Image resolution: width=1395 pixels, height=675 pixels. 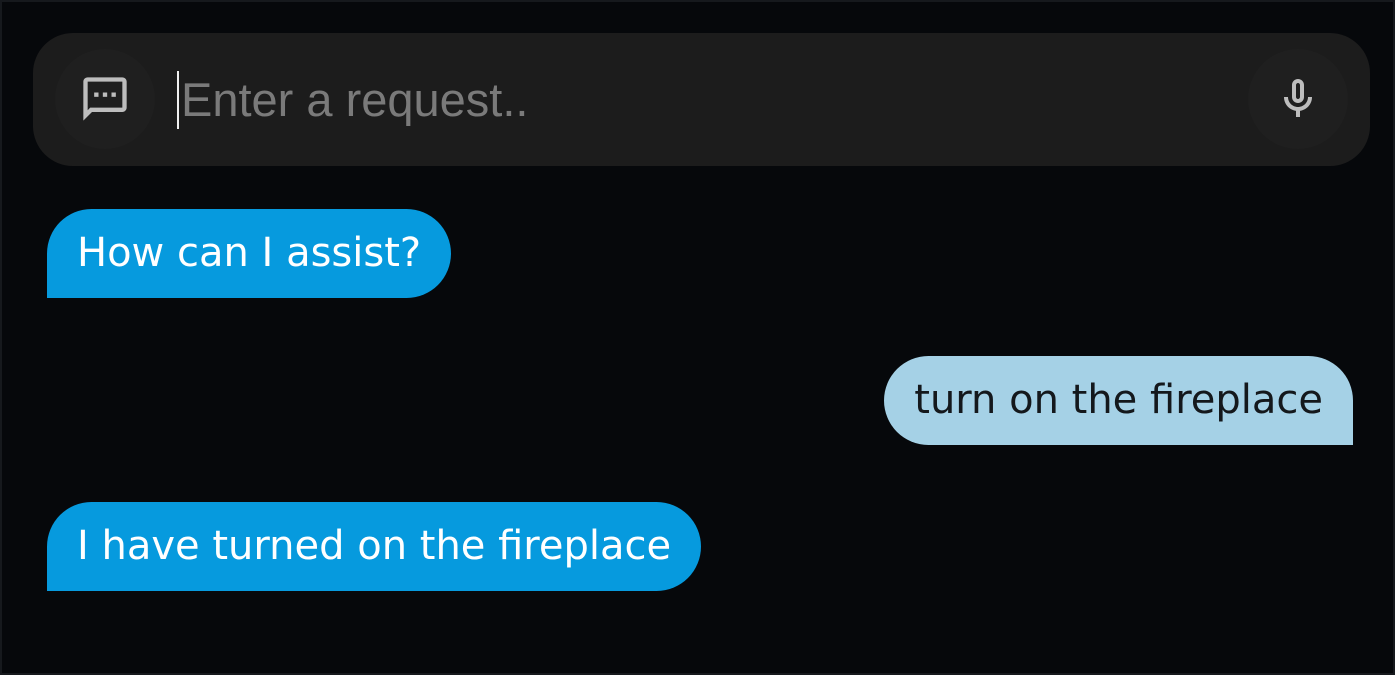 I want to click on voice-input-button, so click(x=1298, y=99).